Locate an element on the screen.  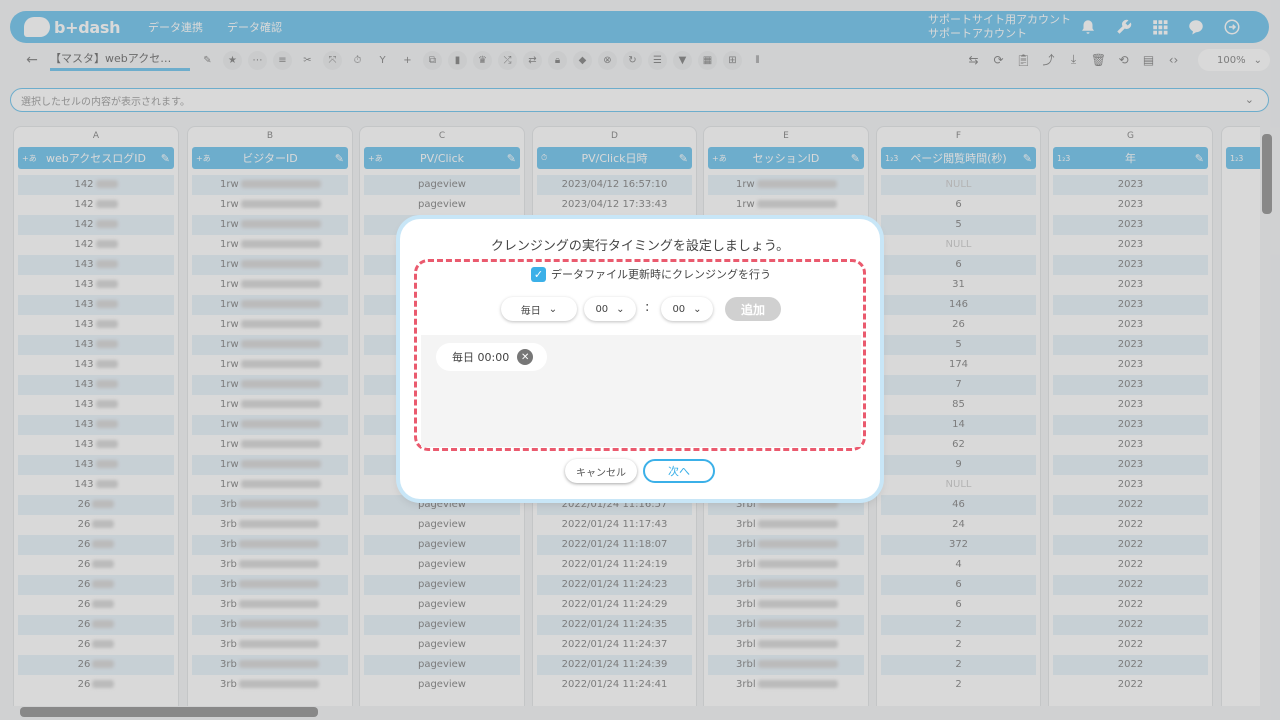
schedule-chip: 毎日 00:00 ✕ is located at coordinates (492, 357).